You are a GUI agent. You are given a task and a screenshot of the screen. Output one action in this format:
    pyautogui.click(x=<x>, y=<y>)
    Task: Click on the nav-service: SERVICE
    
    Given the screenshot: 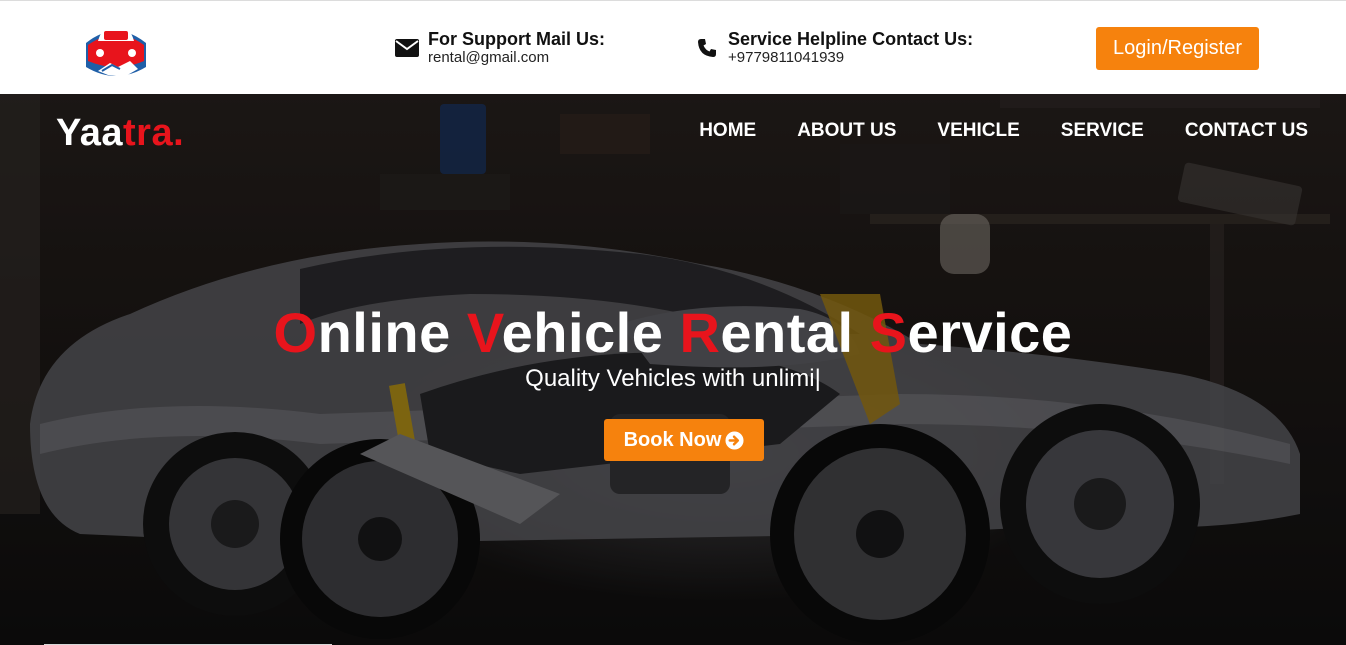 What is the action you would take?
    pyautogui.click(x=1102, y=131)
    